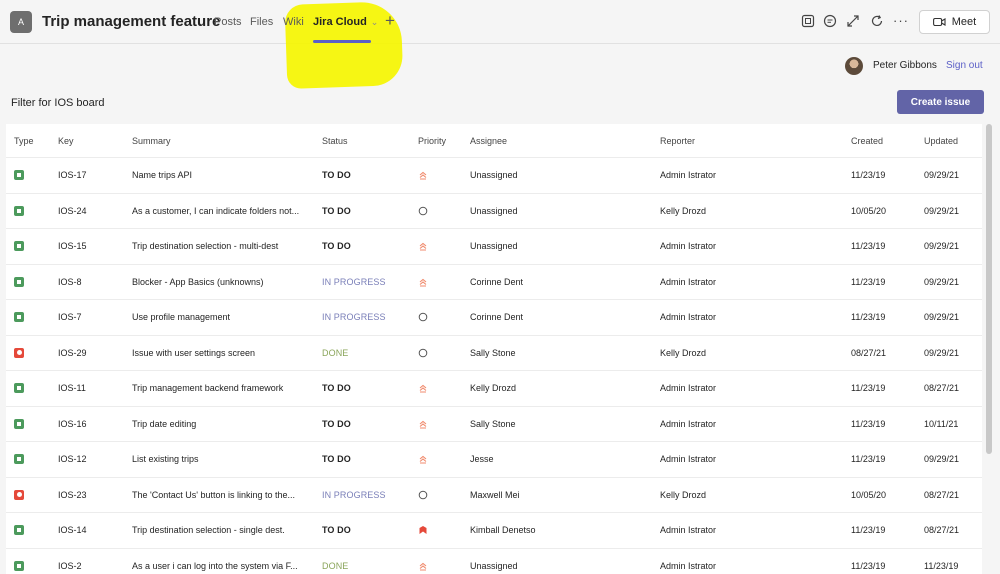 Image resolution: width=1000 pixels, height=574 pixels. What do you see at coordinates (830, 21) in the screenshot?
I see `chat-icon` at bounding box center [830, 21].